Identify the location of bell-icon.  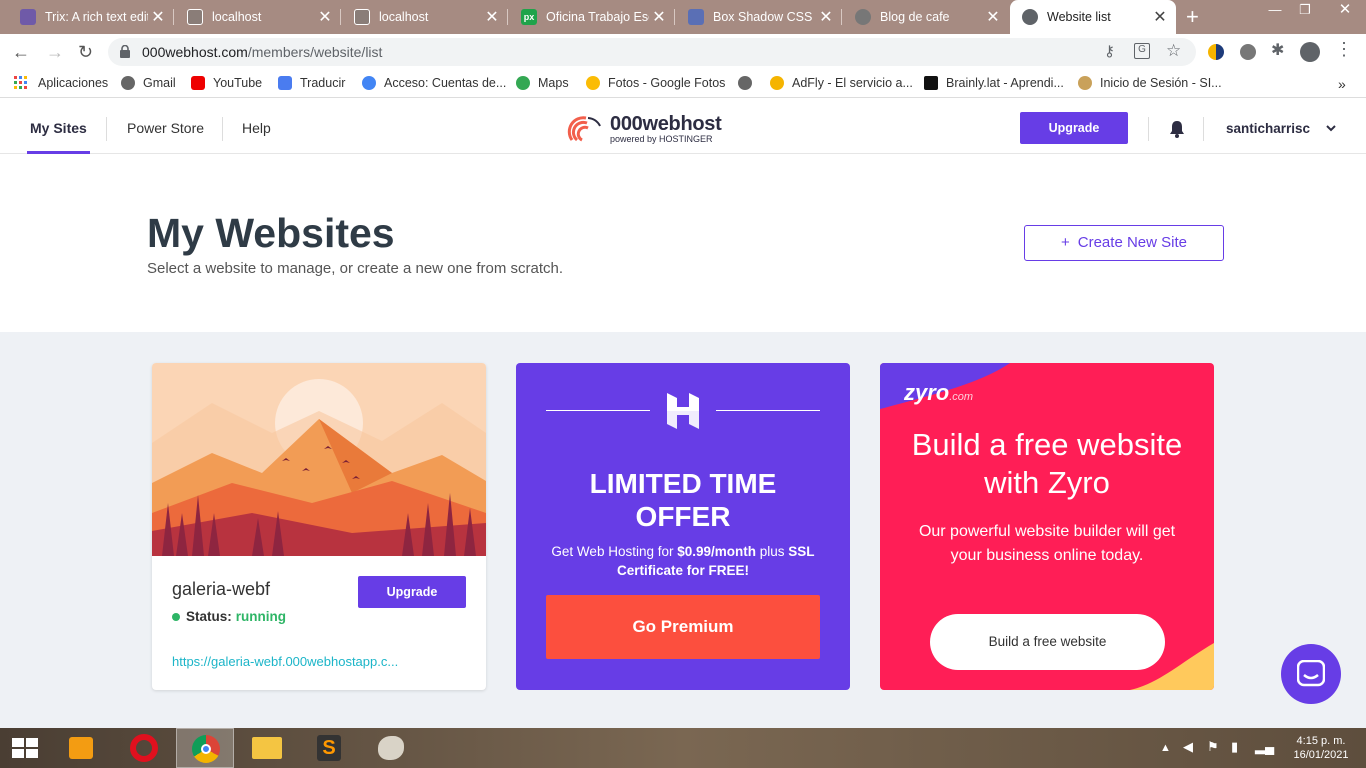
(1177, 129).